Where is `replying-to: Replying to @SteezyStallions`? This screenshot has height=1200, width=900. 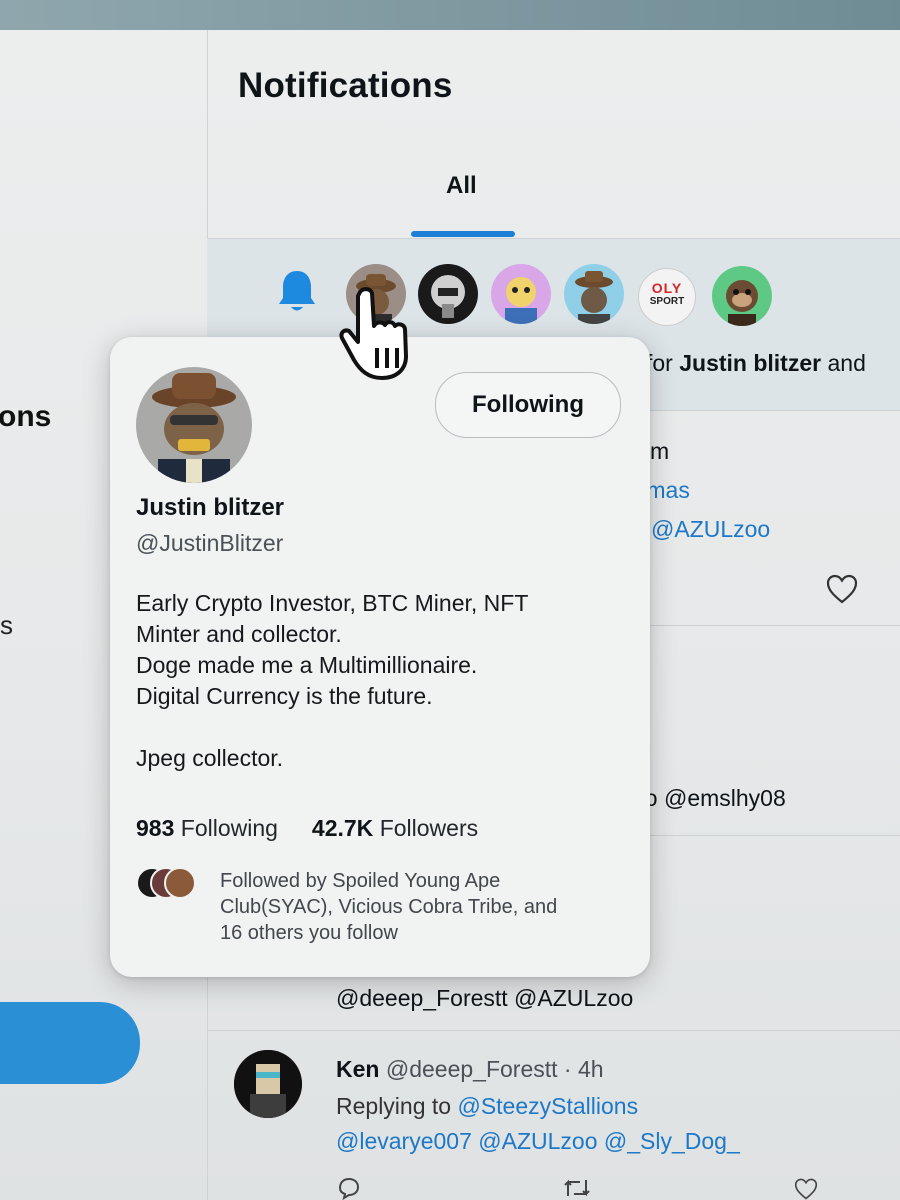
replying-to: Replying to @SteezyStallions is located at coordinates (487, 1106).